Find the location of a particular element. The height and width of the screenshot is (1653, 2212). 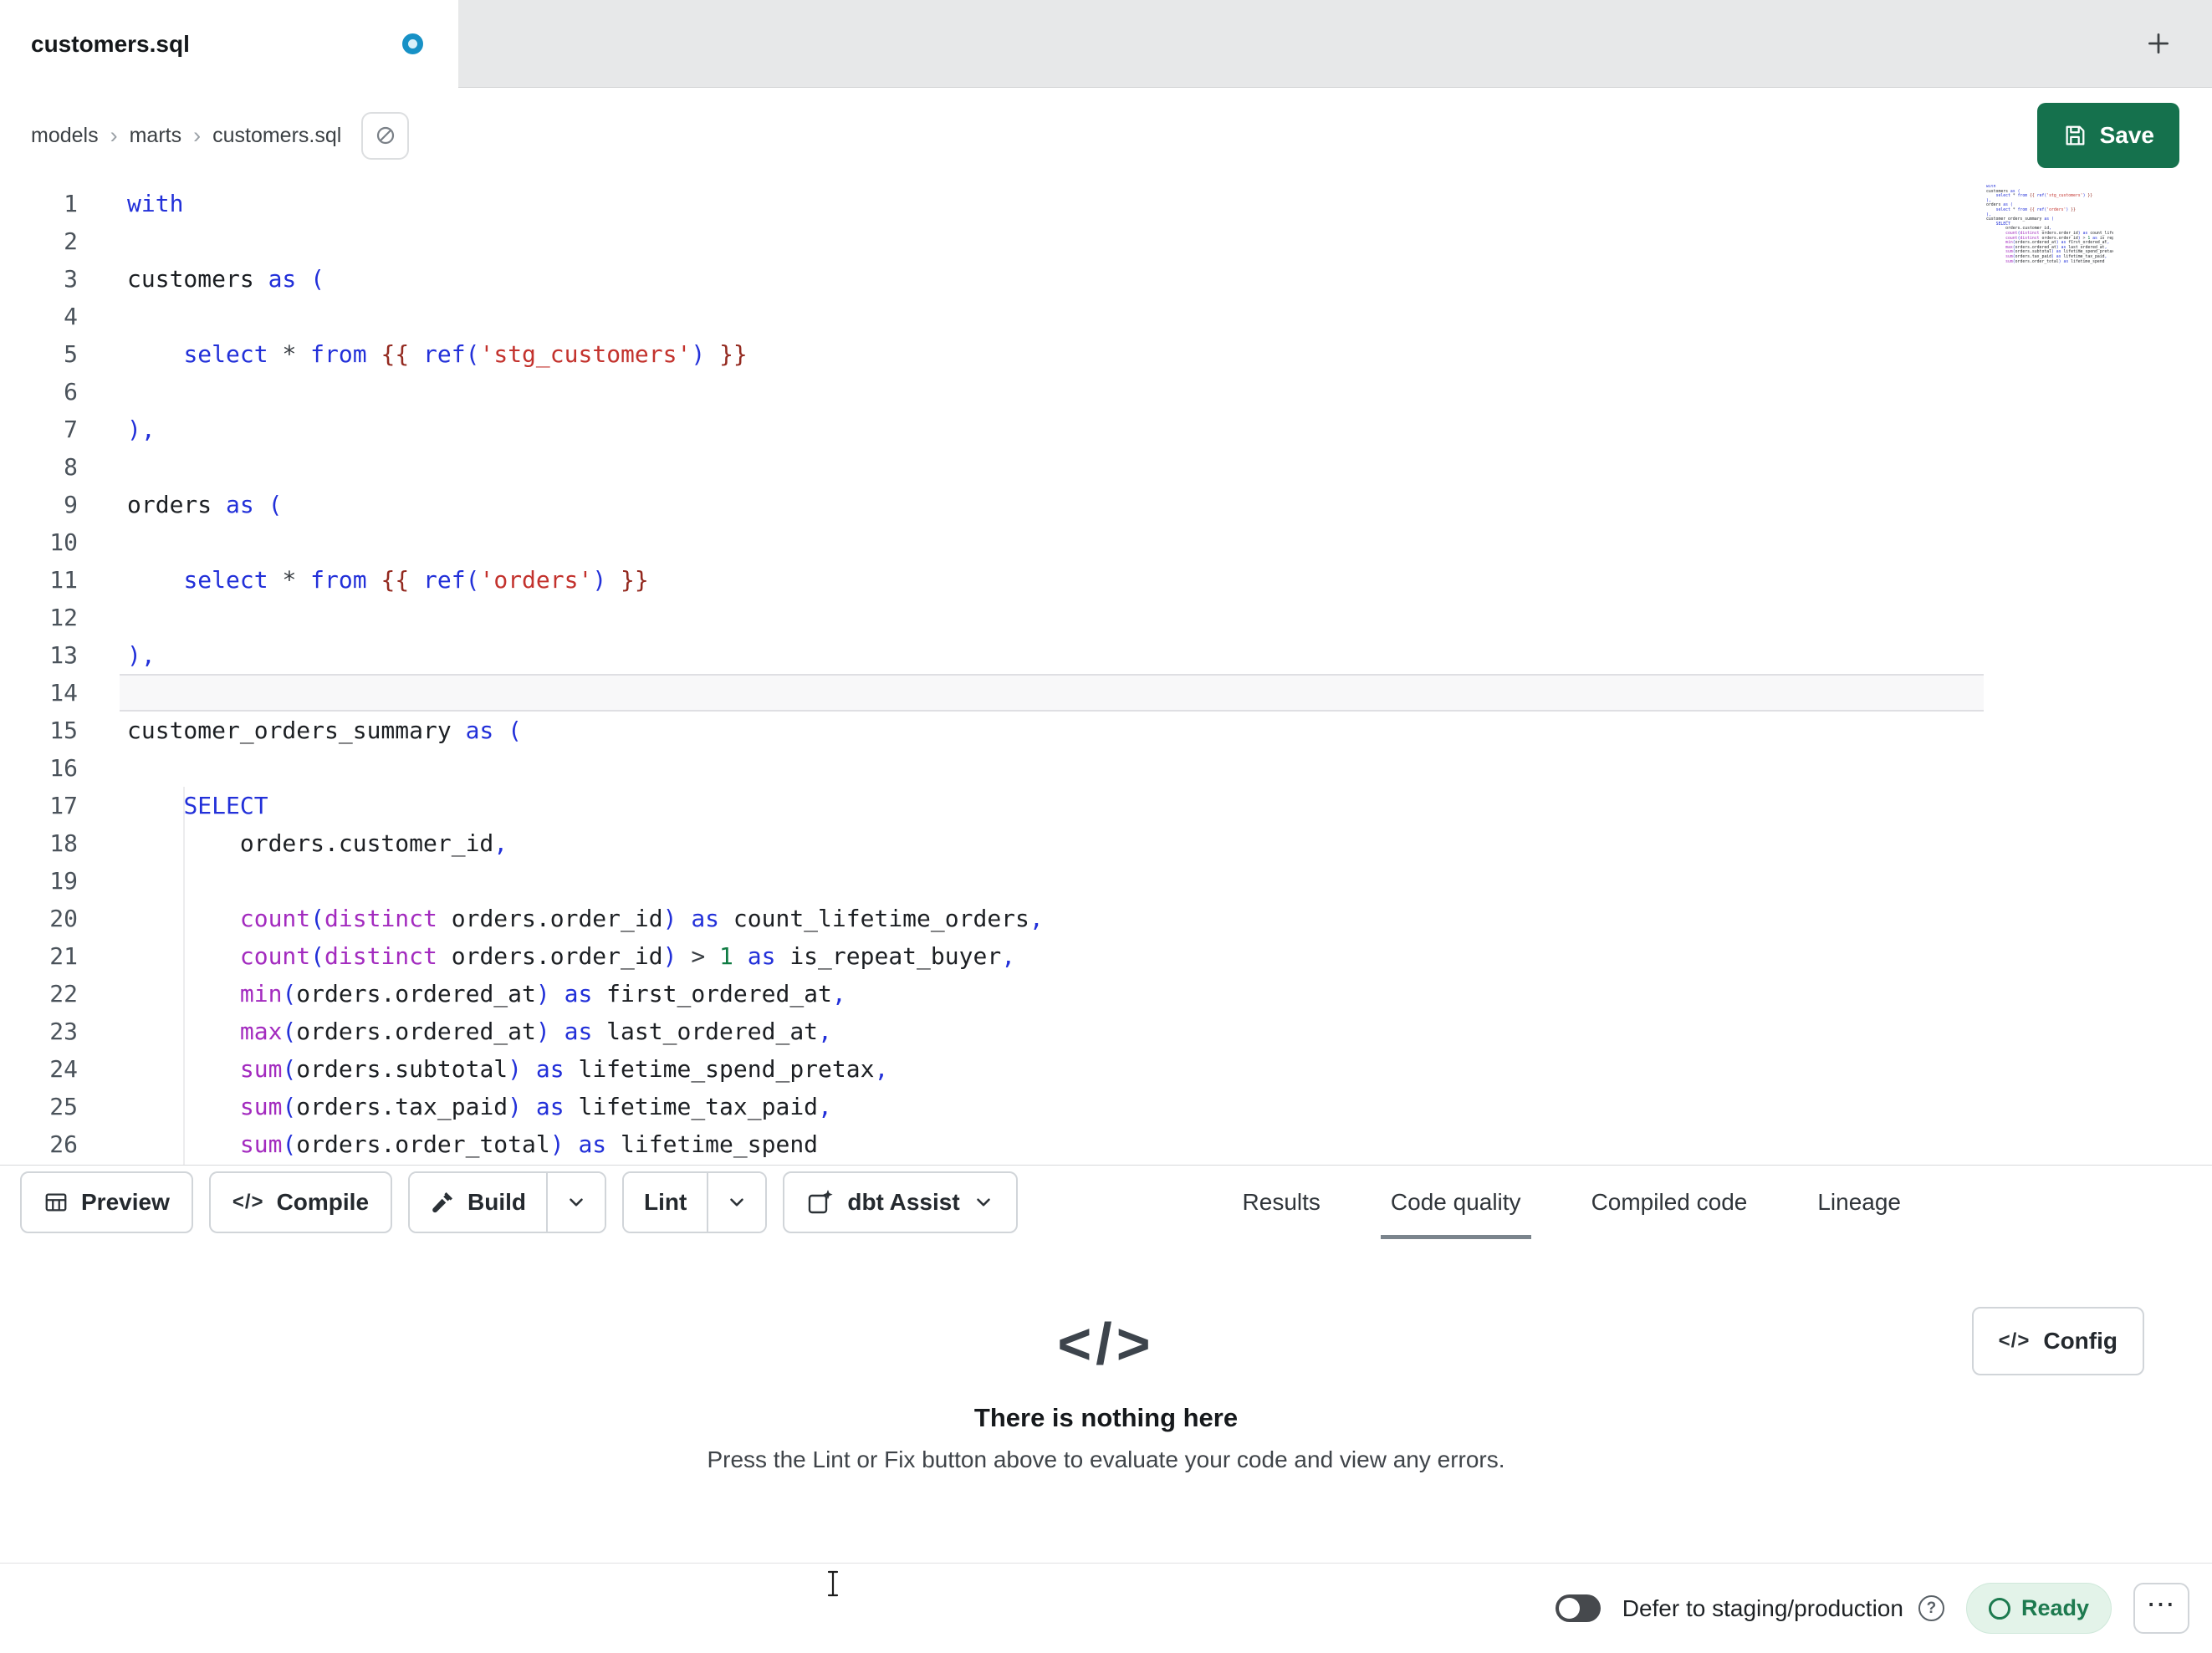

code-line: 16 is located at coordinates (1106, 768).